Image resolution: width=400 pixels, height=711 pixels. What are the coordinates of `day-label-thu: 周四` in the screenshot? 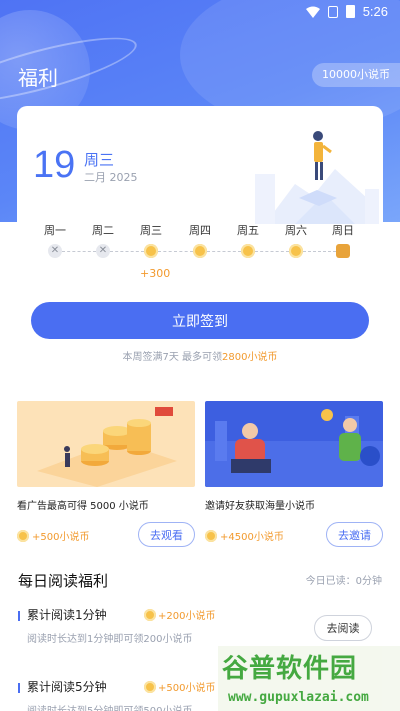 It's located at (200, 230).